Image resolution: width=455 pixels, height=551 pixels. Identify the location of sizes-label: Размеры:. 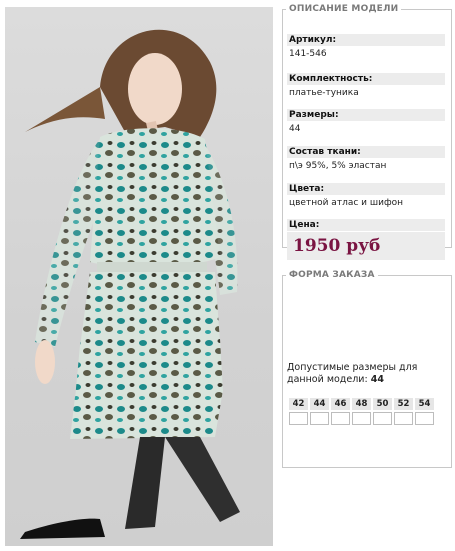
(366, 115).